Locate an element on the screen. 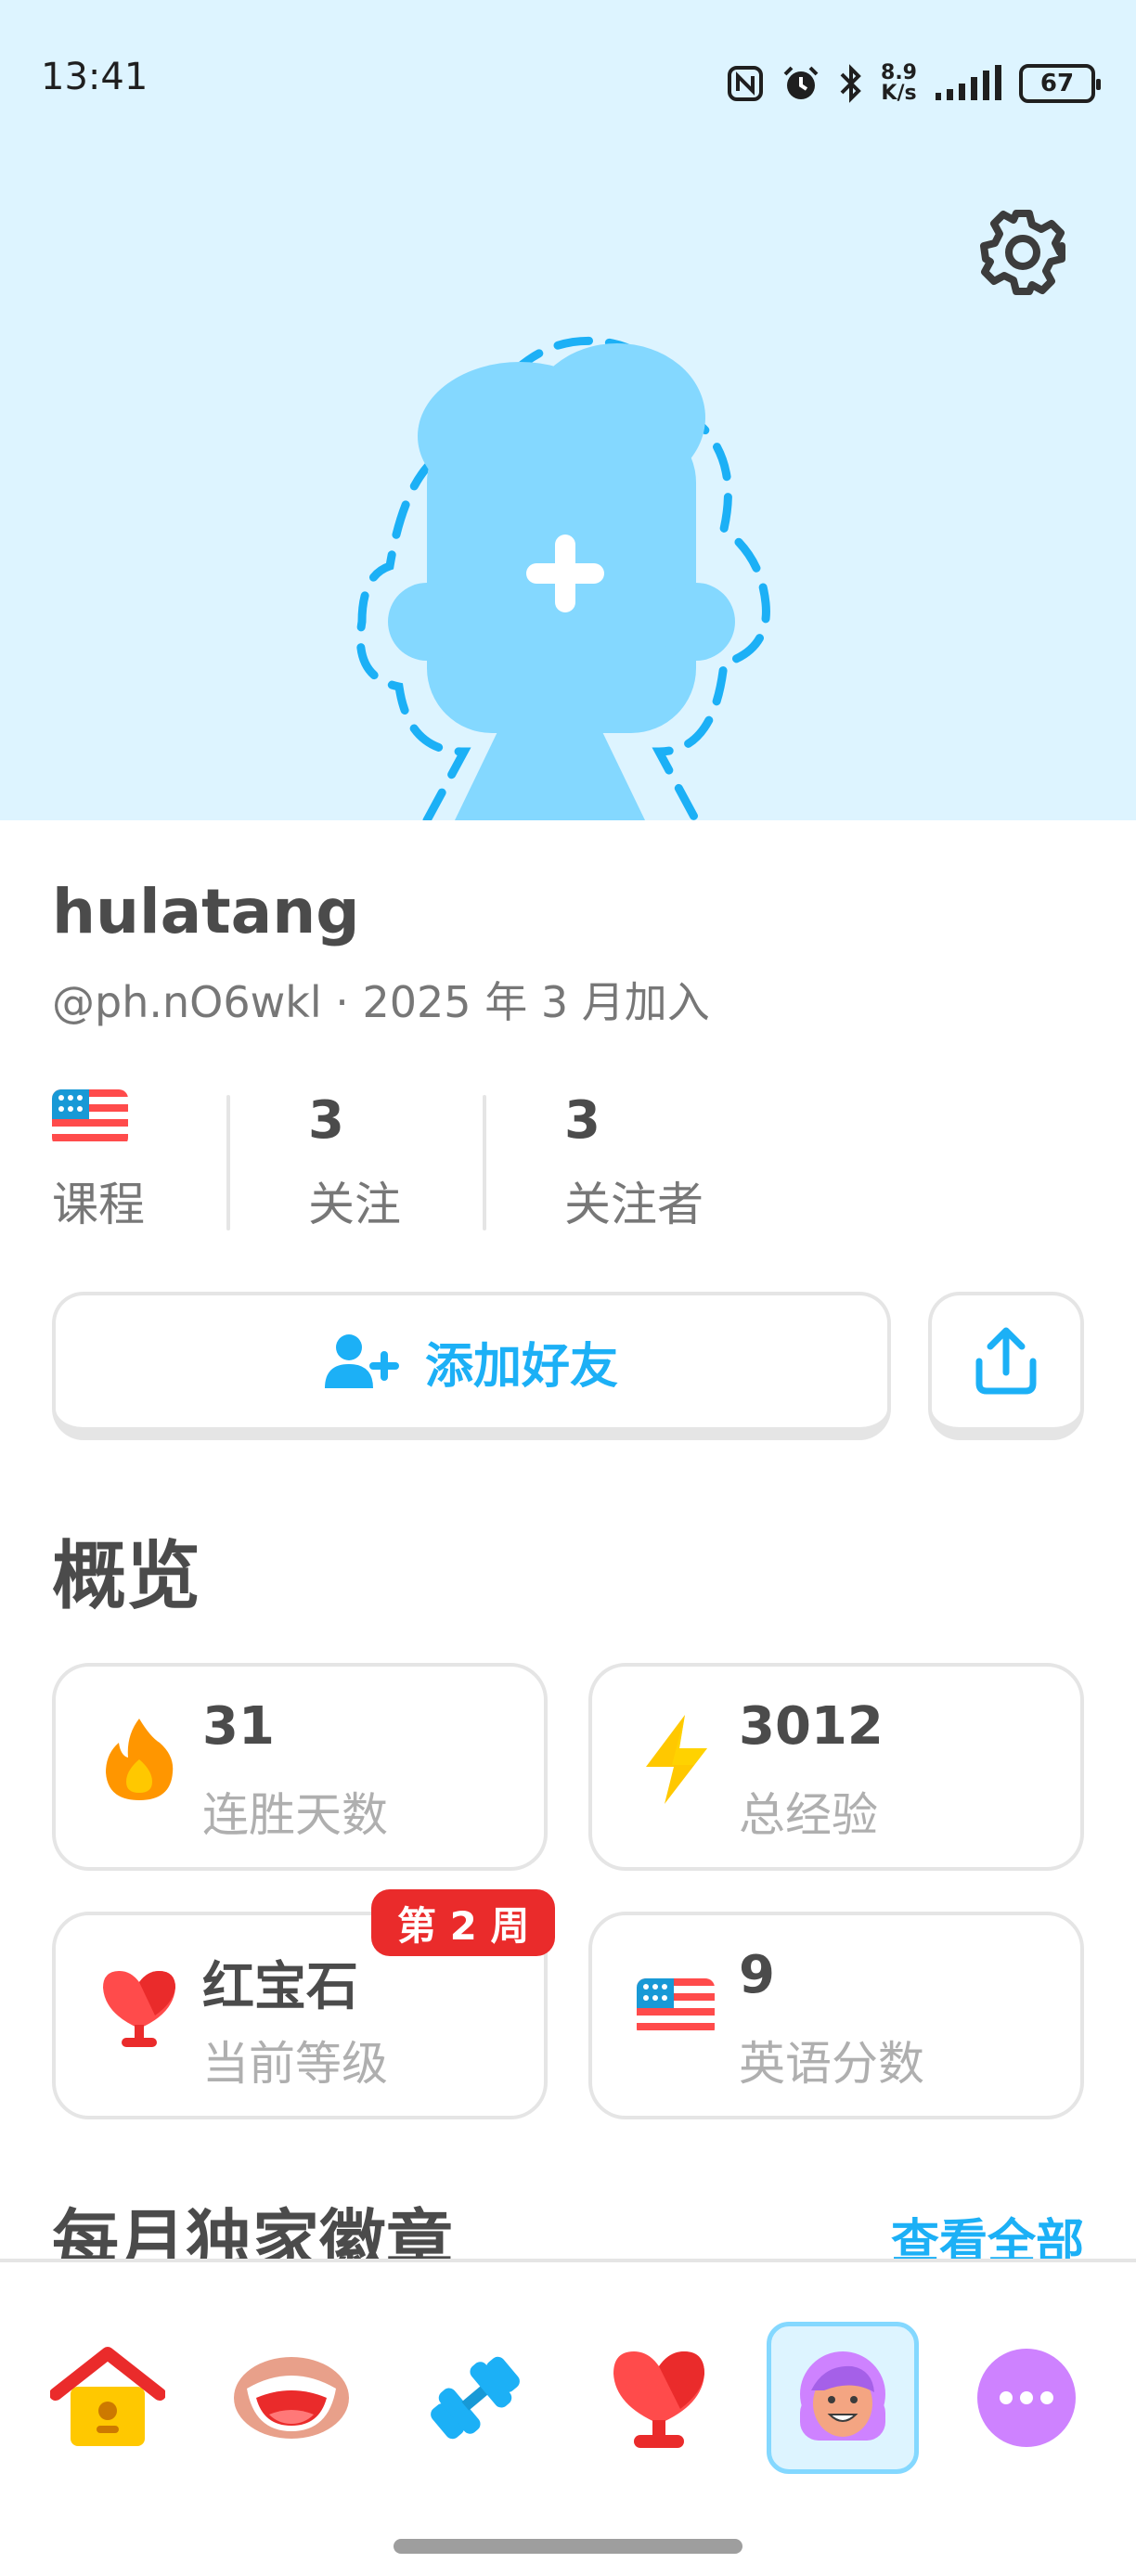 This screenshot has height=2576, width=1136. leaderboard-trophy-icon is located at coordinates (658, 2399).